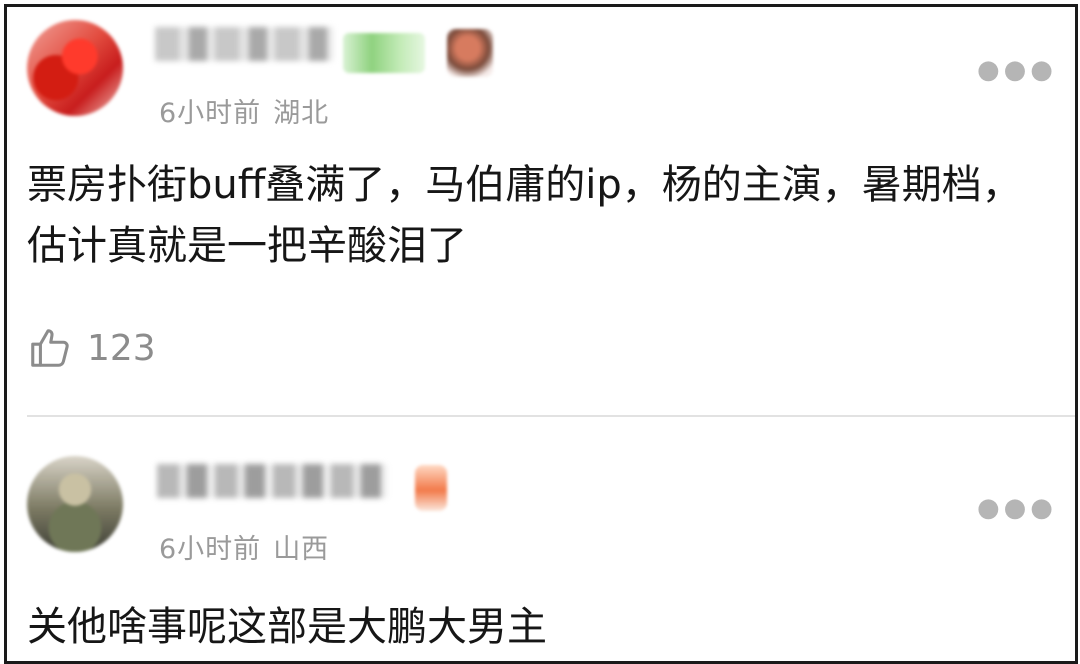 The height and width of the screenshot is (664, 1080). Describe the element at coordinates (50, 348) in the screenshot. I see `thumbs-up-icon` at that location.